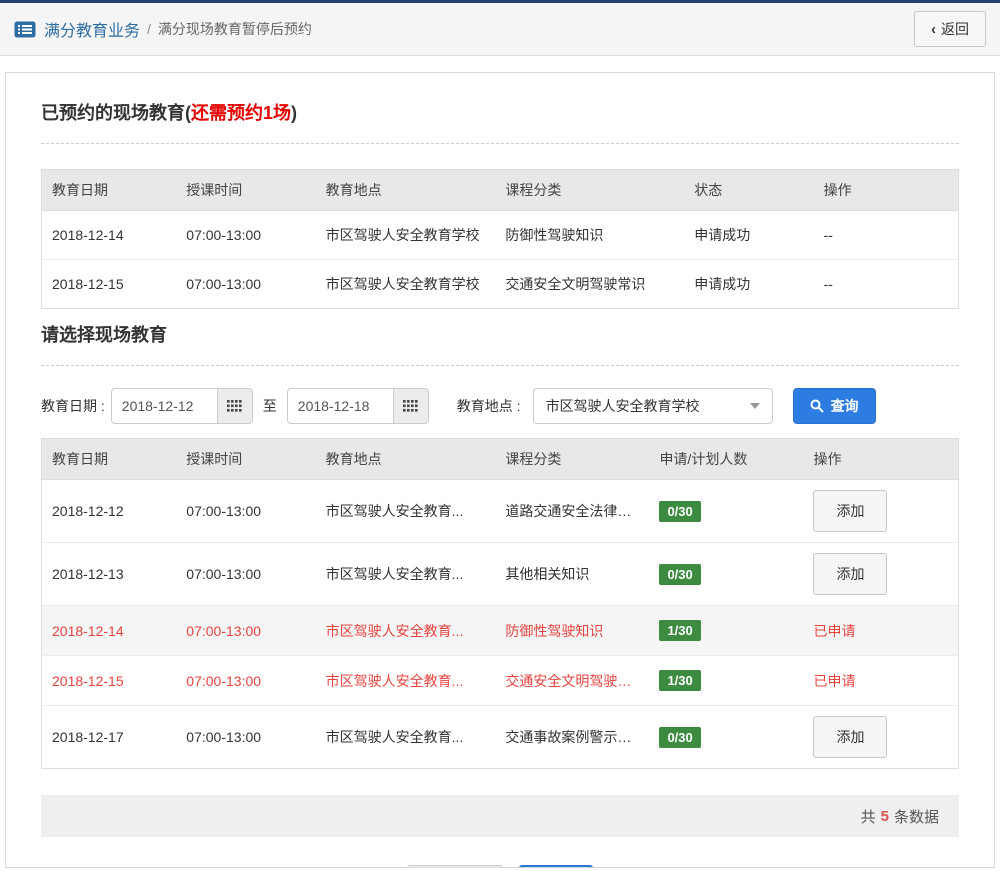 The width and height of the screenshot is (1000, 871). Describe the element at coordinates (834, 630) in the screenshot. I see `applied-status-text: 已申请` at that location.